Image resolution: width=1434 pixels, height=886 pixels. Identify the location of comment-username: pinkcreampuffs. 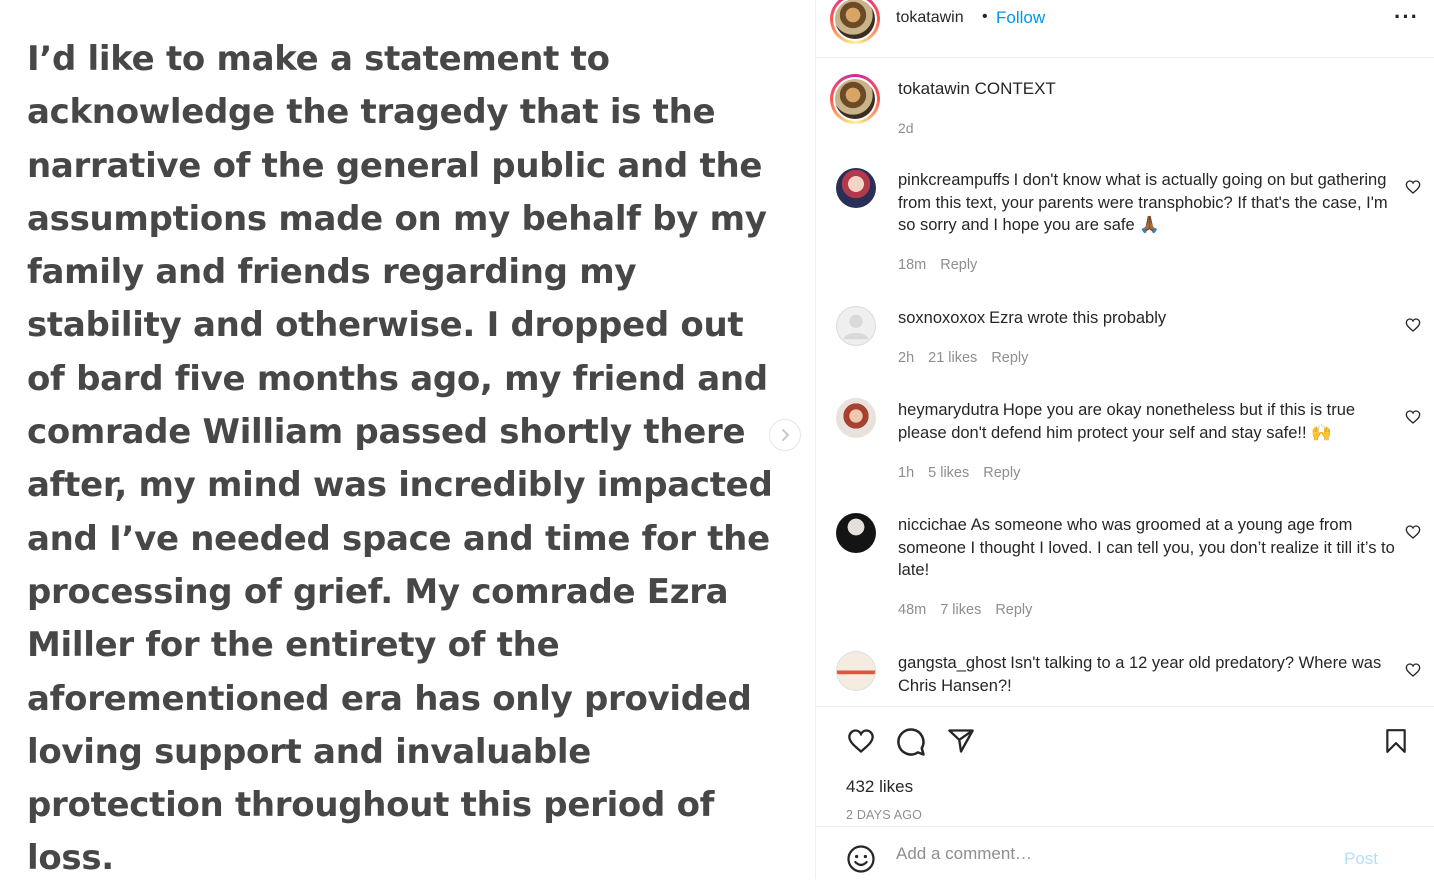
(954, 180).